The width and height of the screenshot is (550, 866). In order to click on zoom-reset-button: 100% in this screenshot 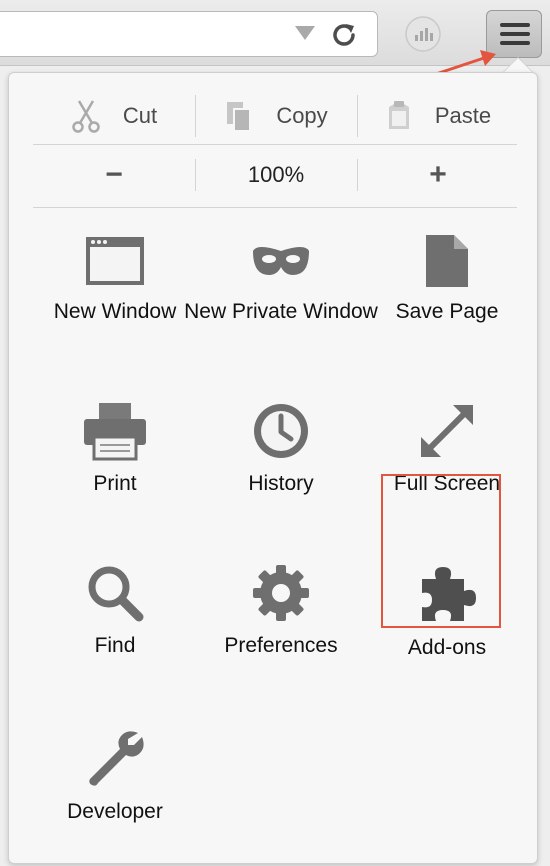, I will do `click(276, 175)`.